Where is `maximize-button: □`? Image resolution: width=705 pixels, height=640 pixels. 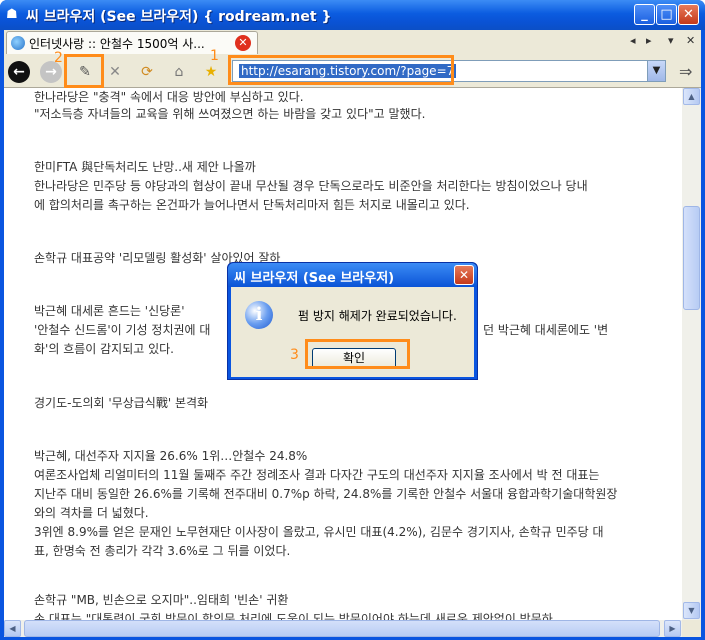
maximize-button: □ is located at coordinates (666, 14).